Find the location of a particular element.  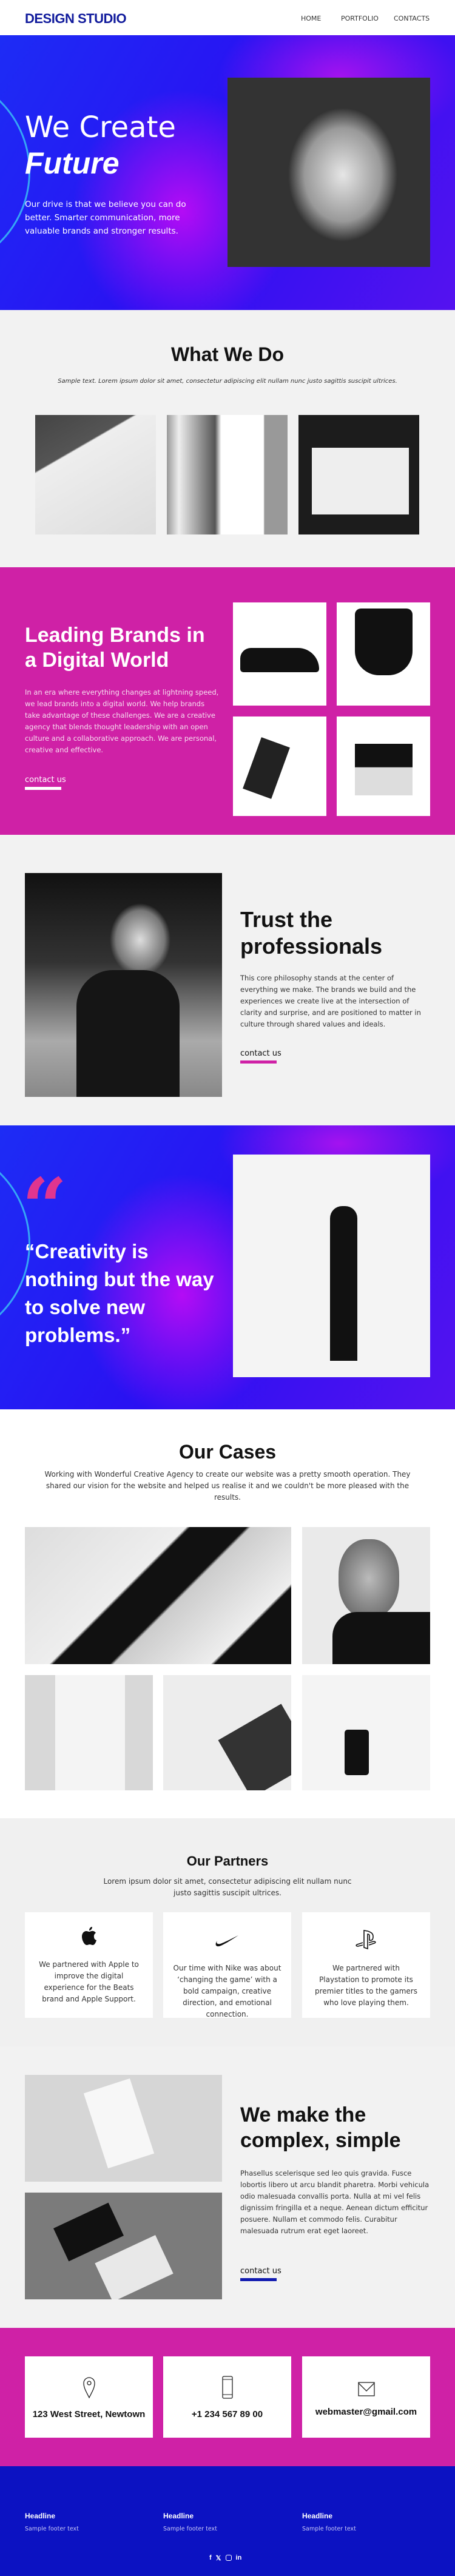

linkedin-icon: in is located at coordinates (239, 2558).